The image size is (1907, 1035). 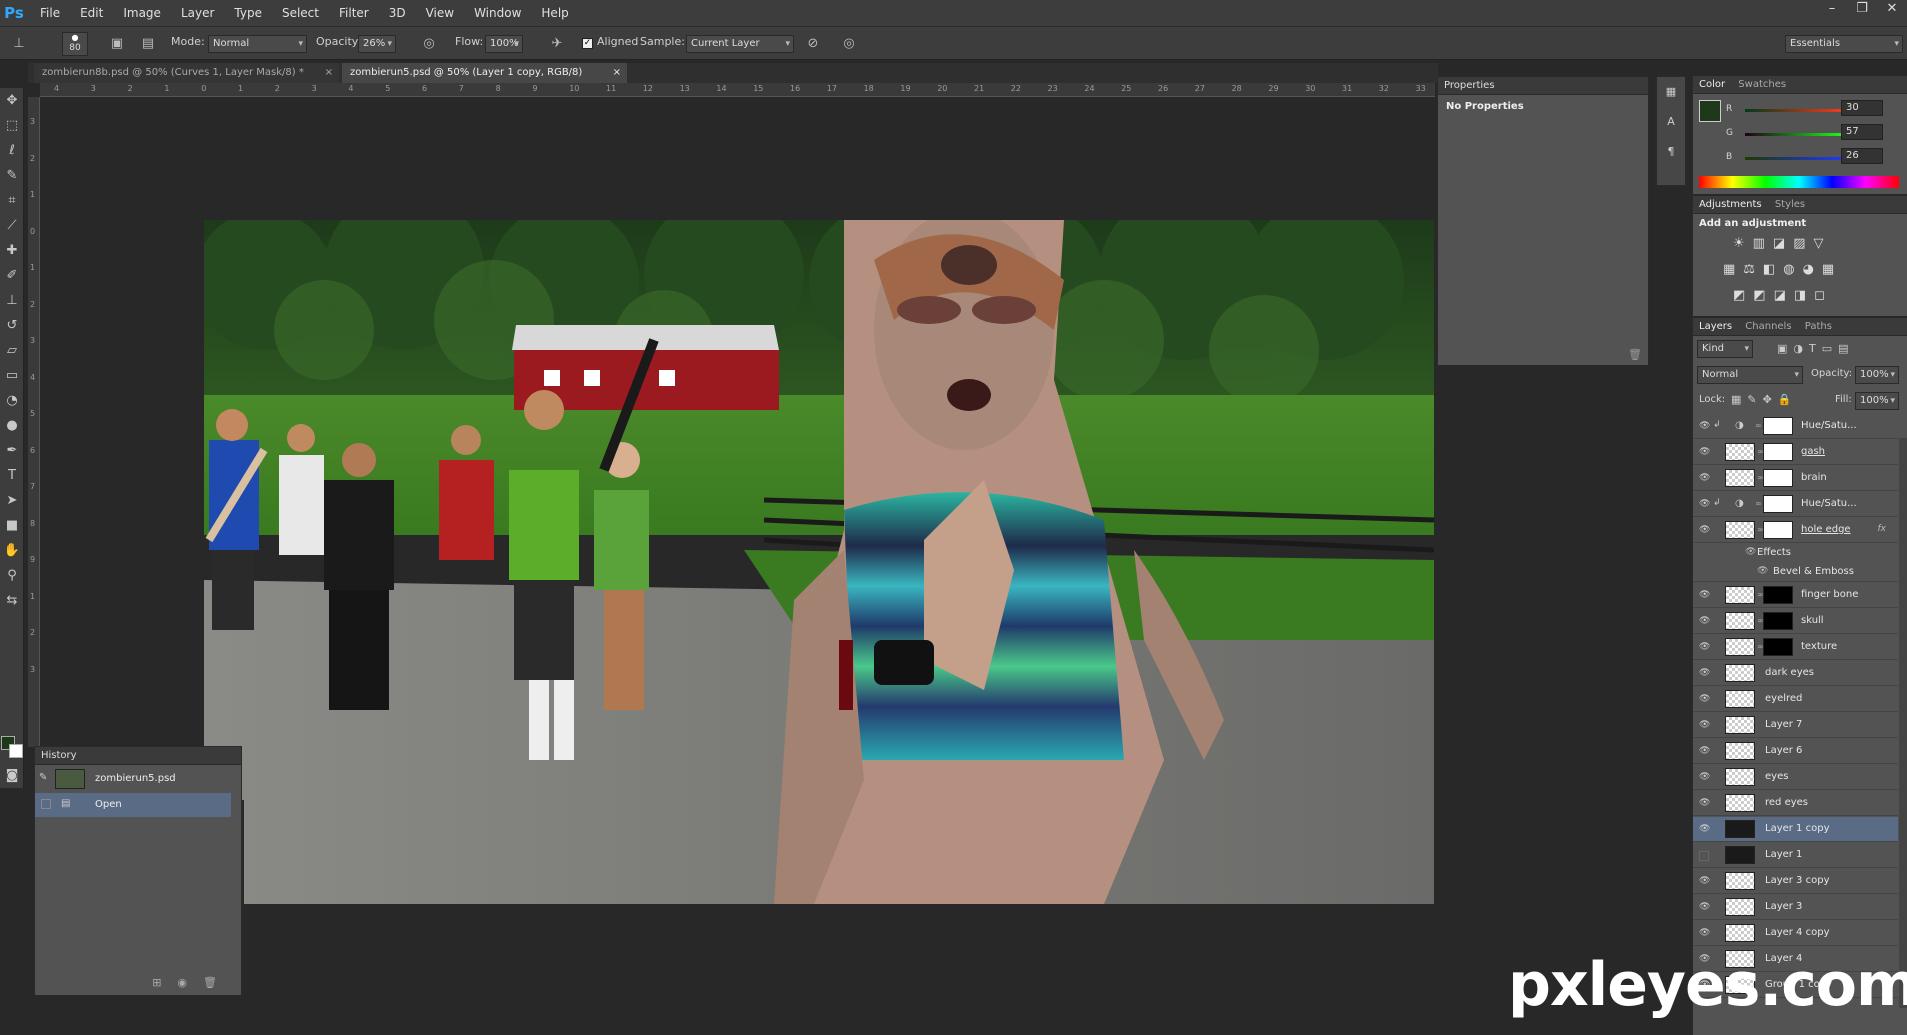 What do you see at coordinates (1671, 92) in the screenshot?
I see `histogram-icon: ▦` at bounding box center [1671, 92].